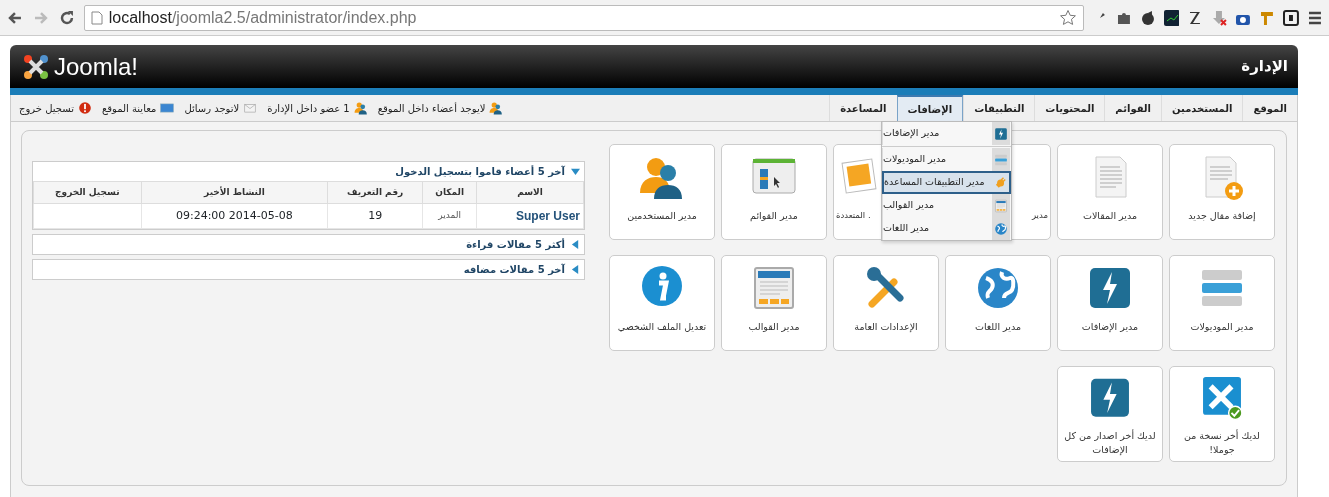  What do you see at coordinates (1264, 67) in the screenshot?
I see `header-title: الإدارة` at bounding box center [1264, 67].